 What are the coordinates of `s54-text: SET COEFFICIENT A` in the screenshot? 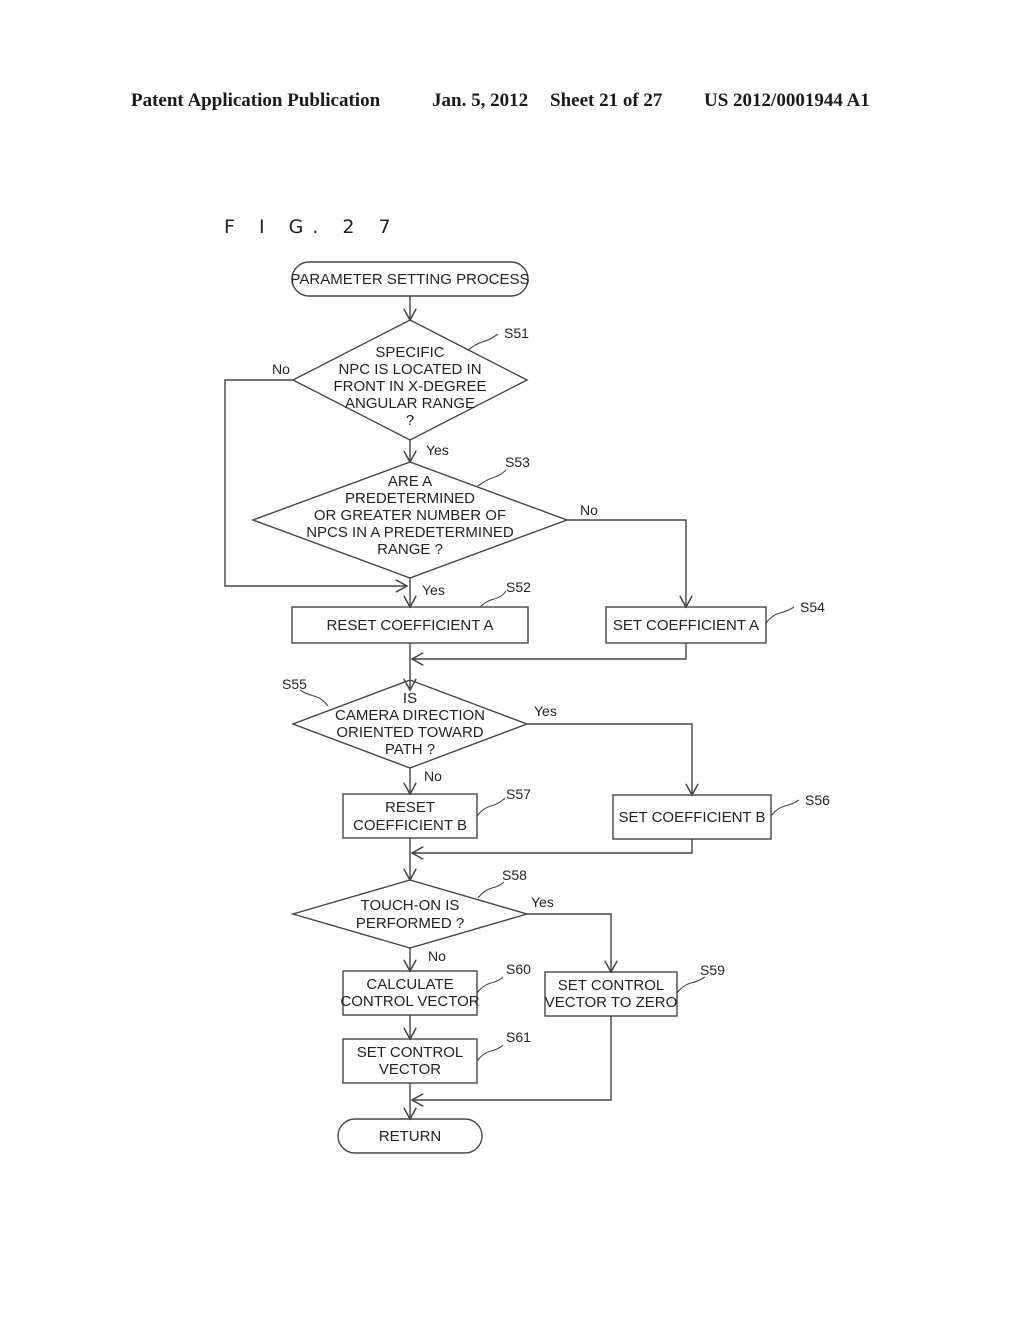 It's located at (686, 625).